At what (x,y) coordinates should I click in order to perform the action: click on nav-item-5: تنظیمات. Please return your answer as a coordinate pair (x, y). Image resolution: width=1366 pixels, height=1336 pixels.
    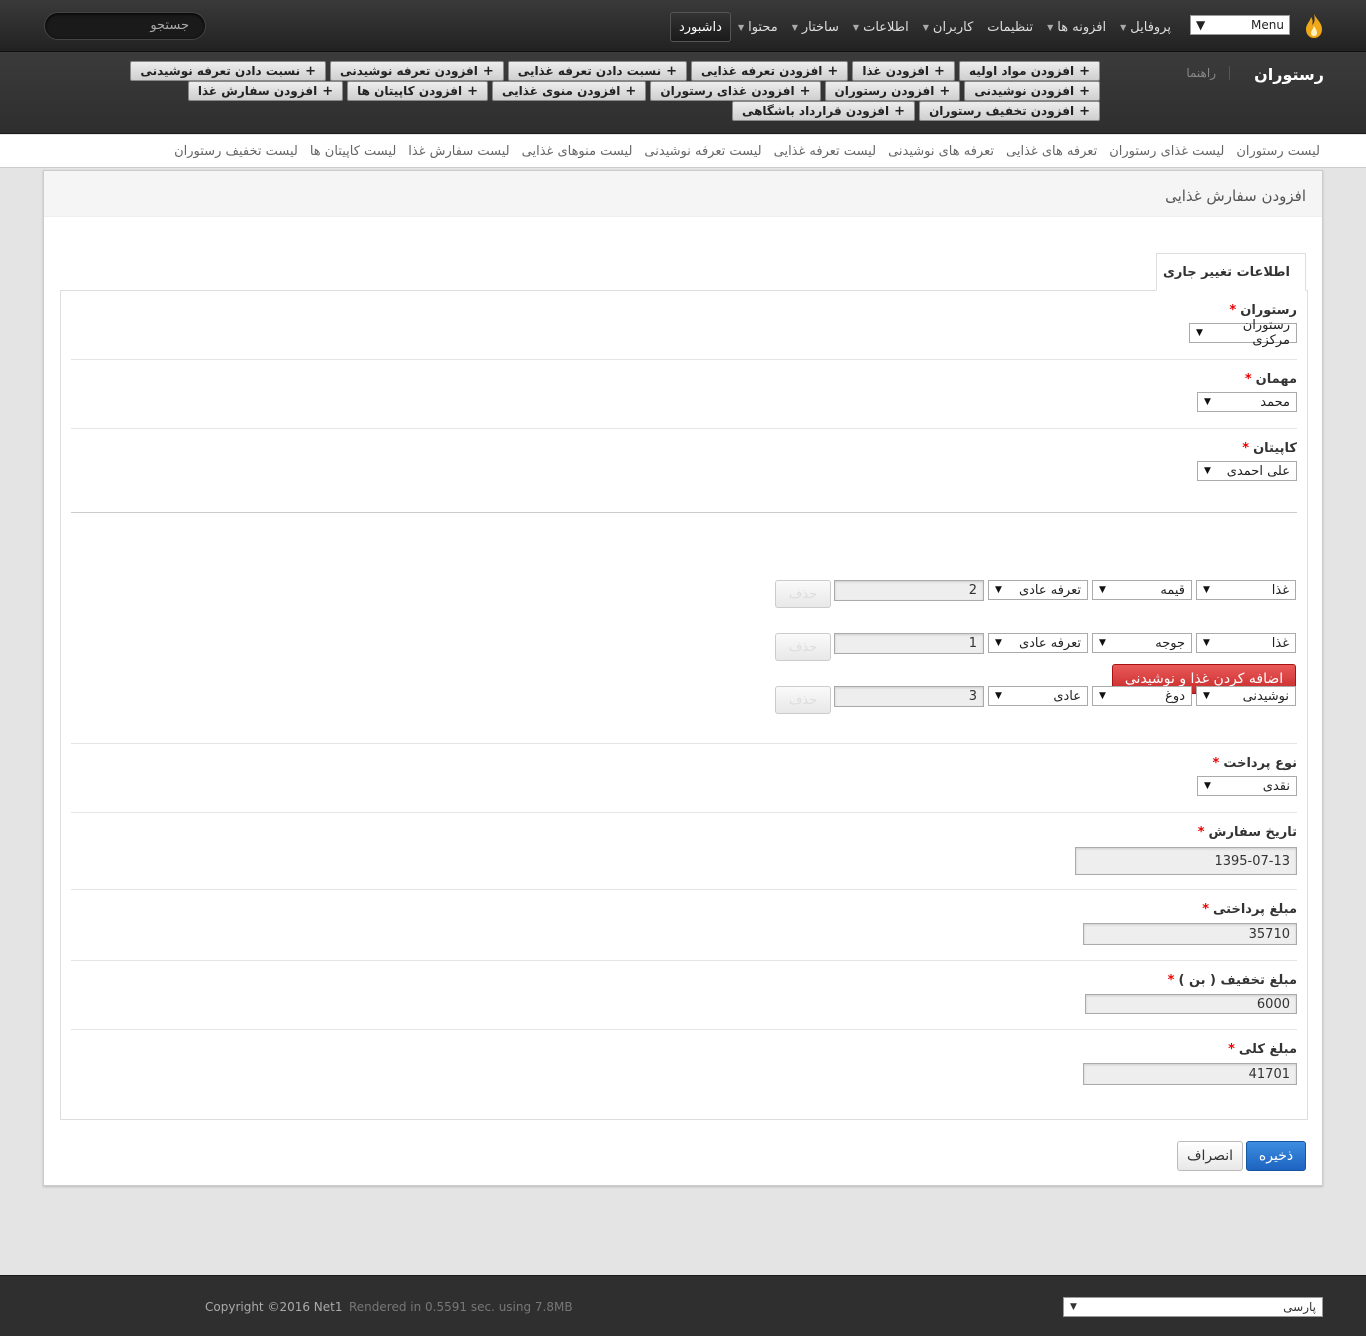
    Looking at the image, I should click on (1010, 27).